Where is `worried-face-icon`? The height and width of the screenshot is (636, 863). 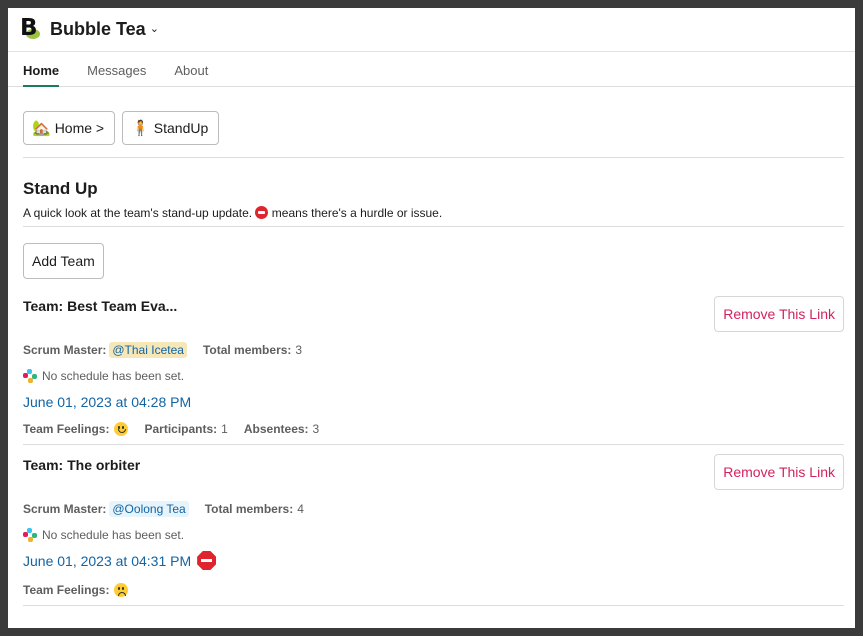 worried-face-icon is located at coordinates (121, 590).